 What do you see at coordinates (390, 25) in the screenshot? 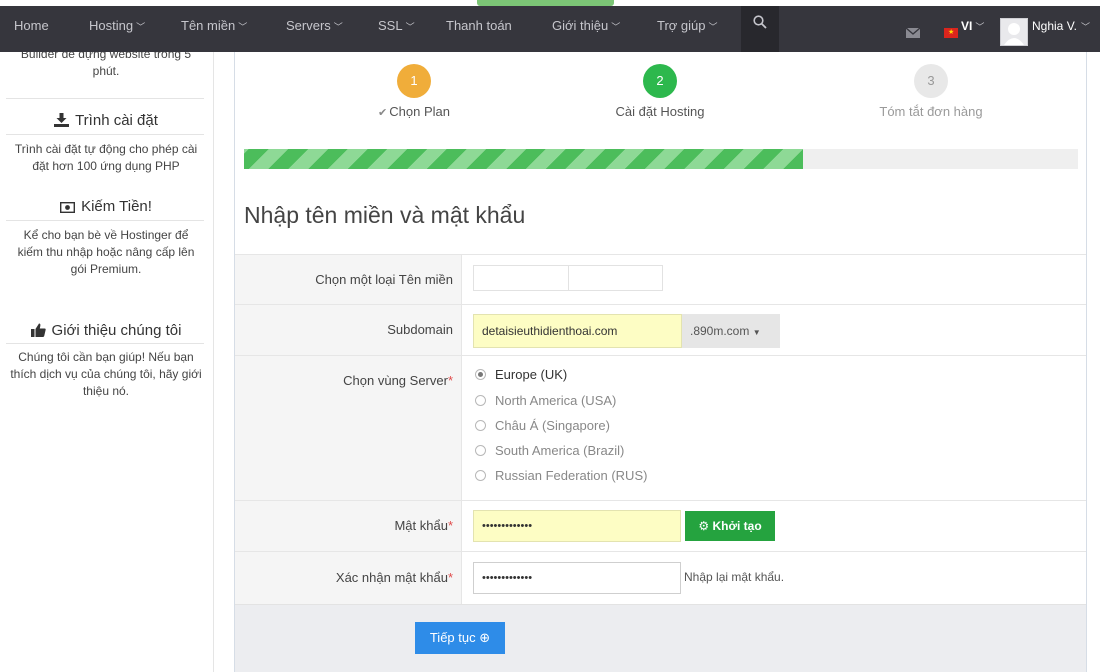
I see `nav-ssl-label: SSL` at bounding box center [390, 25].